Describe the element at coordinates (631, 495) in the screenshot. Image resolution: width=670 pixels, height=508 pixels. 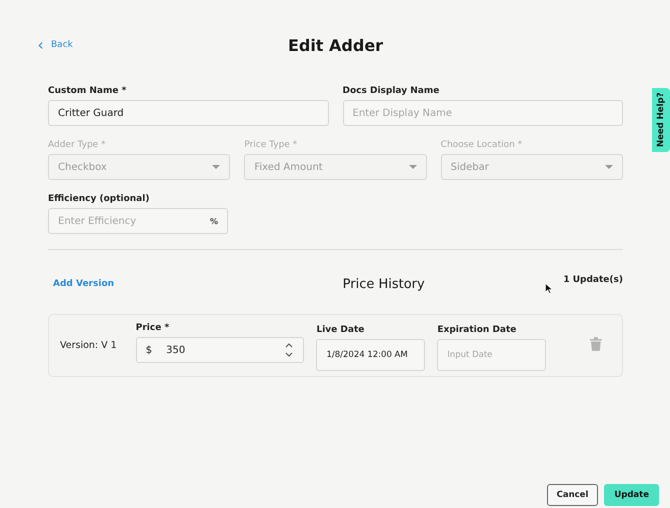
I see `update-button: Update` at that location.